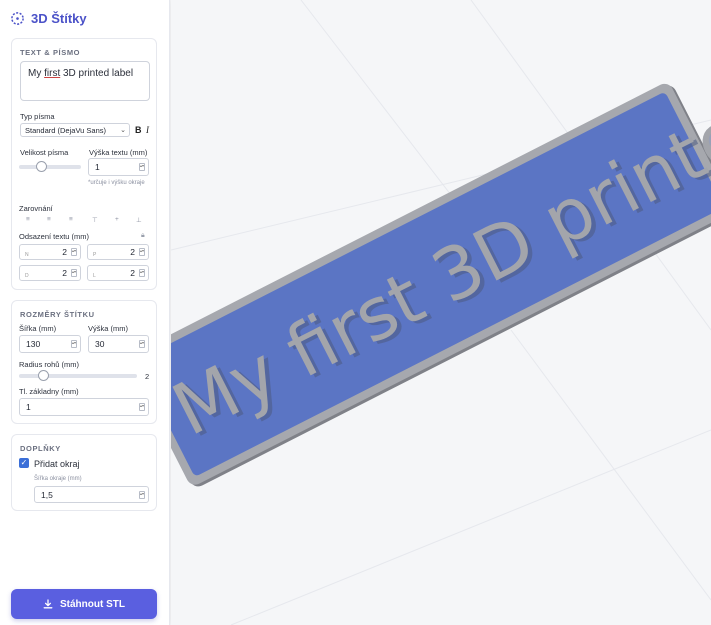 The image size is (711, 625). Describe the element at coordinates (47, 494) in the screenshot. I see `border-width-value: 1,5` at that location.